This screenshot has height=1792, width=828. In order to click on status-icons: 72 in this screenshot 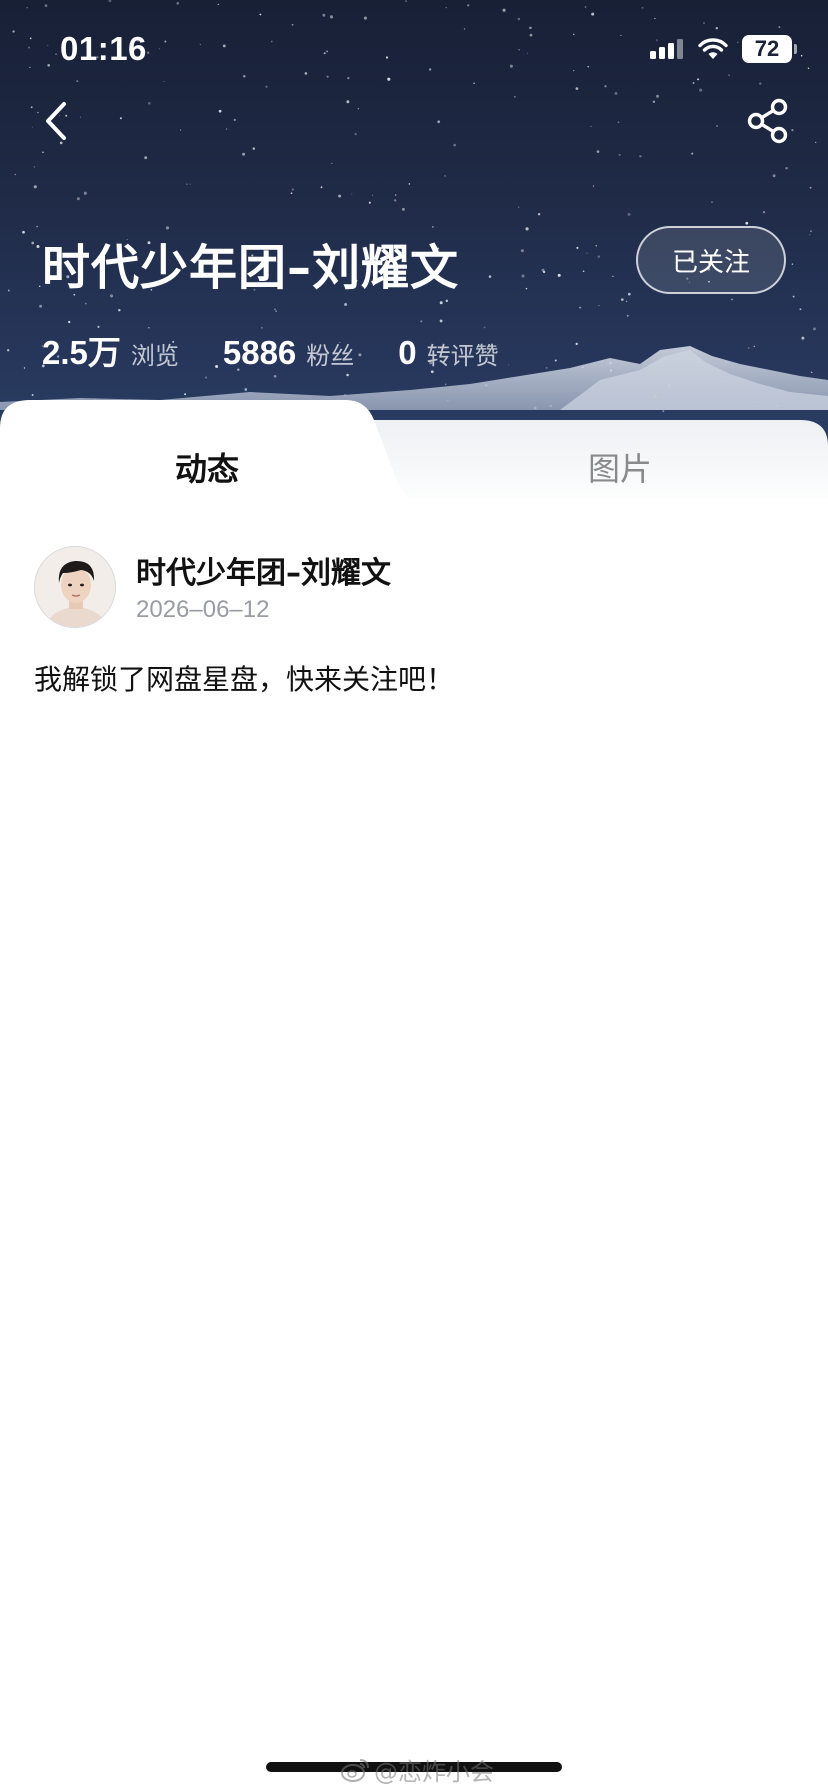, I will do `click(723, 49)`.